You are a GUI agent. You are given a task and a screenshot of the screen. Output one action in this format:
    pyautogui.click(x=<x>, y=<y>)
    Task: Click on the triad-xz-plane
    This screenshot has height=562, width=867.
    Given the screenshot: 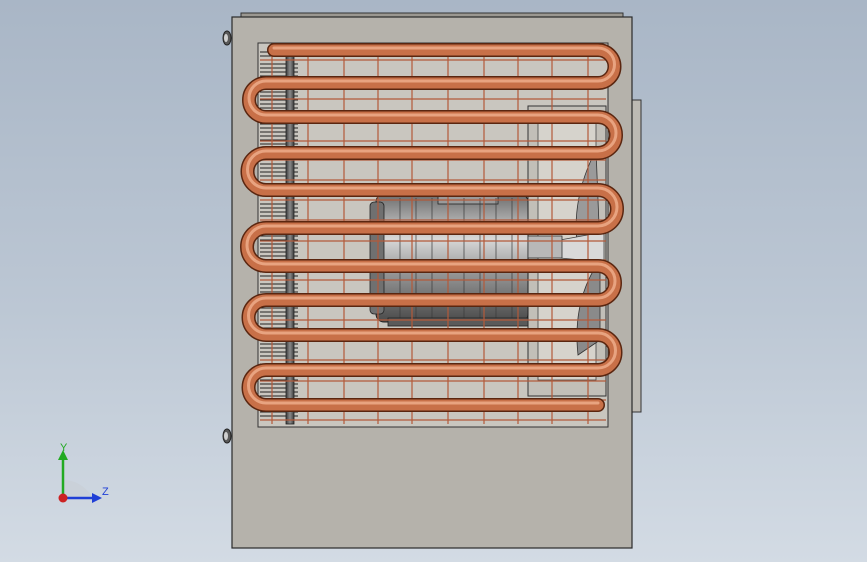 What is the action you would take?
    pyautogui.click(x=77, y=489)
    